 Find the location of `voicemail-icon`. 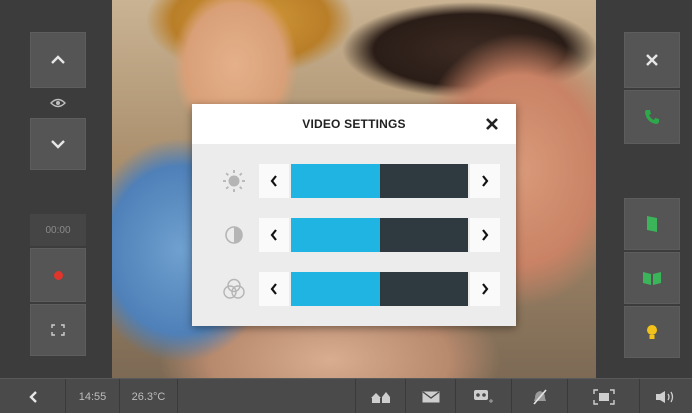

voicemail-icon is located at coordinates (483, 396).